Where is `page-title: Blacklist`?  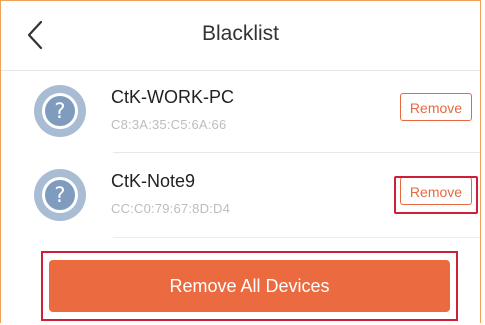
page-title: Blacklist is located at coordinates (240, 33).